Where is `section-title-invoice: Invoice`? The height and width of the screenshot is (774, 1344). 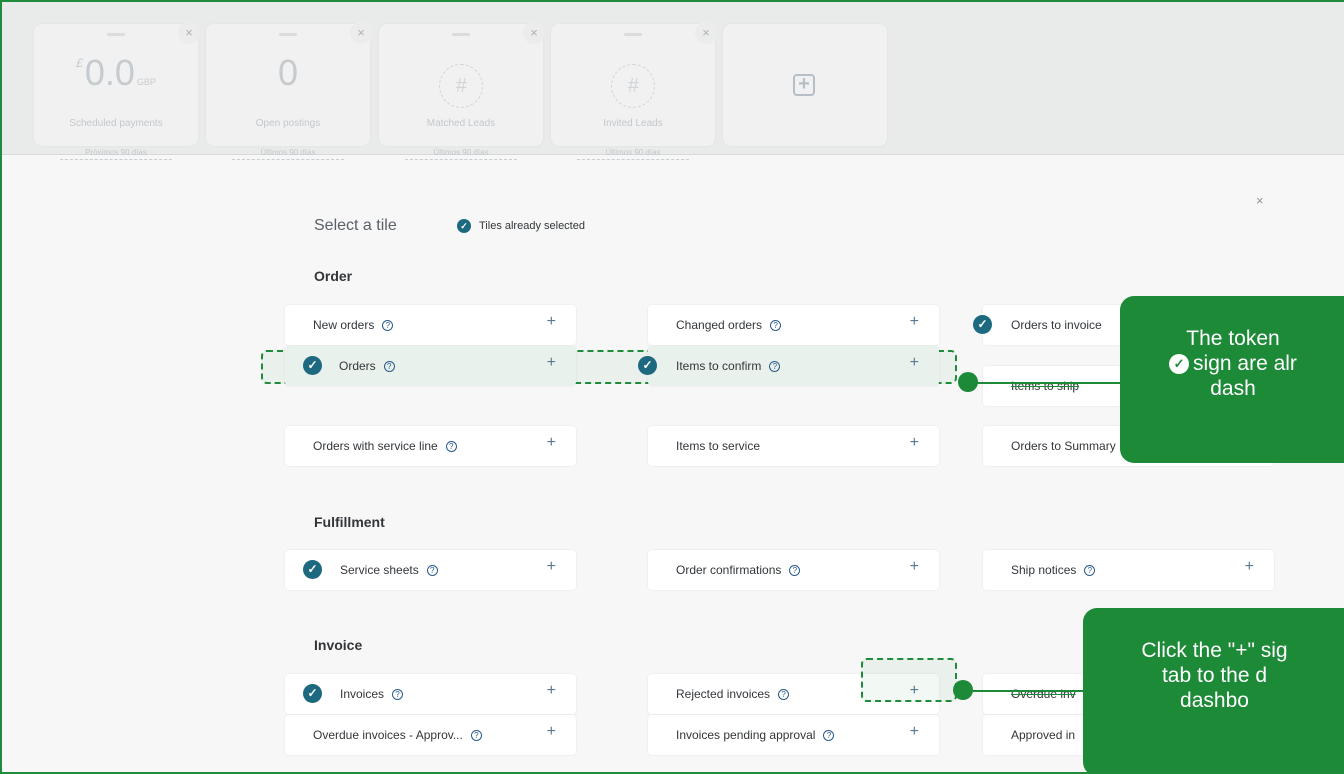
section-title-invoice: Invoice is located at coordinates (338, 645).